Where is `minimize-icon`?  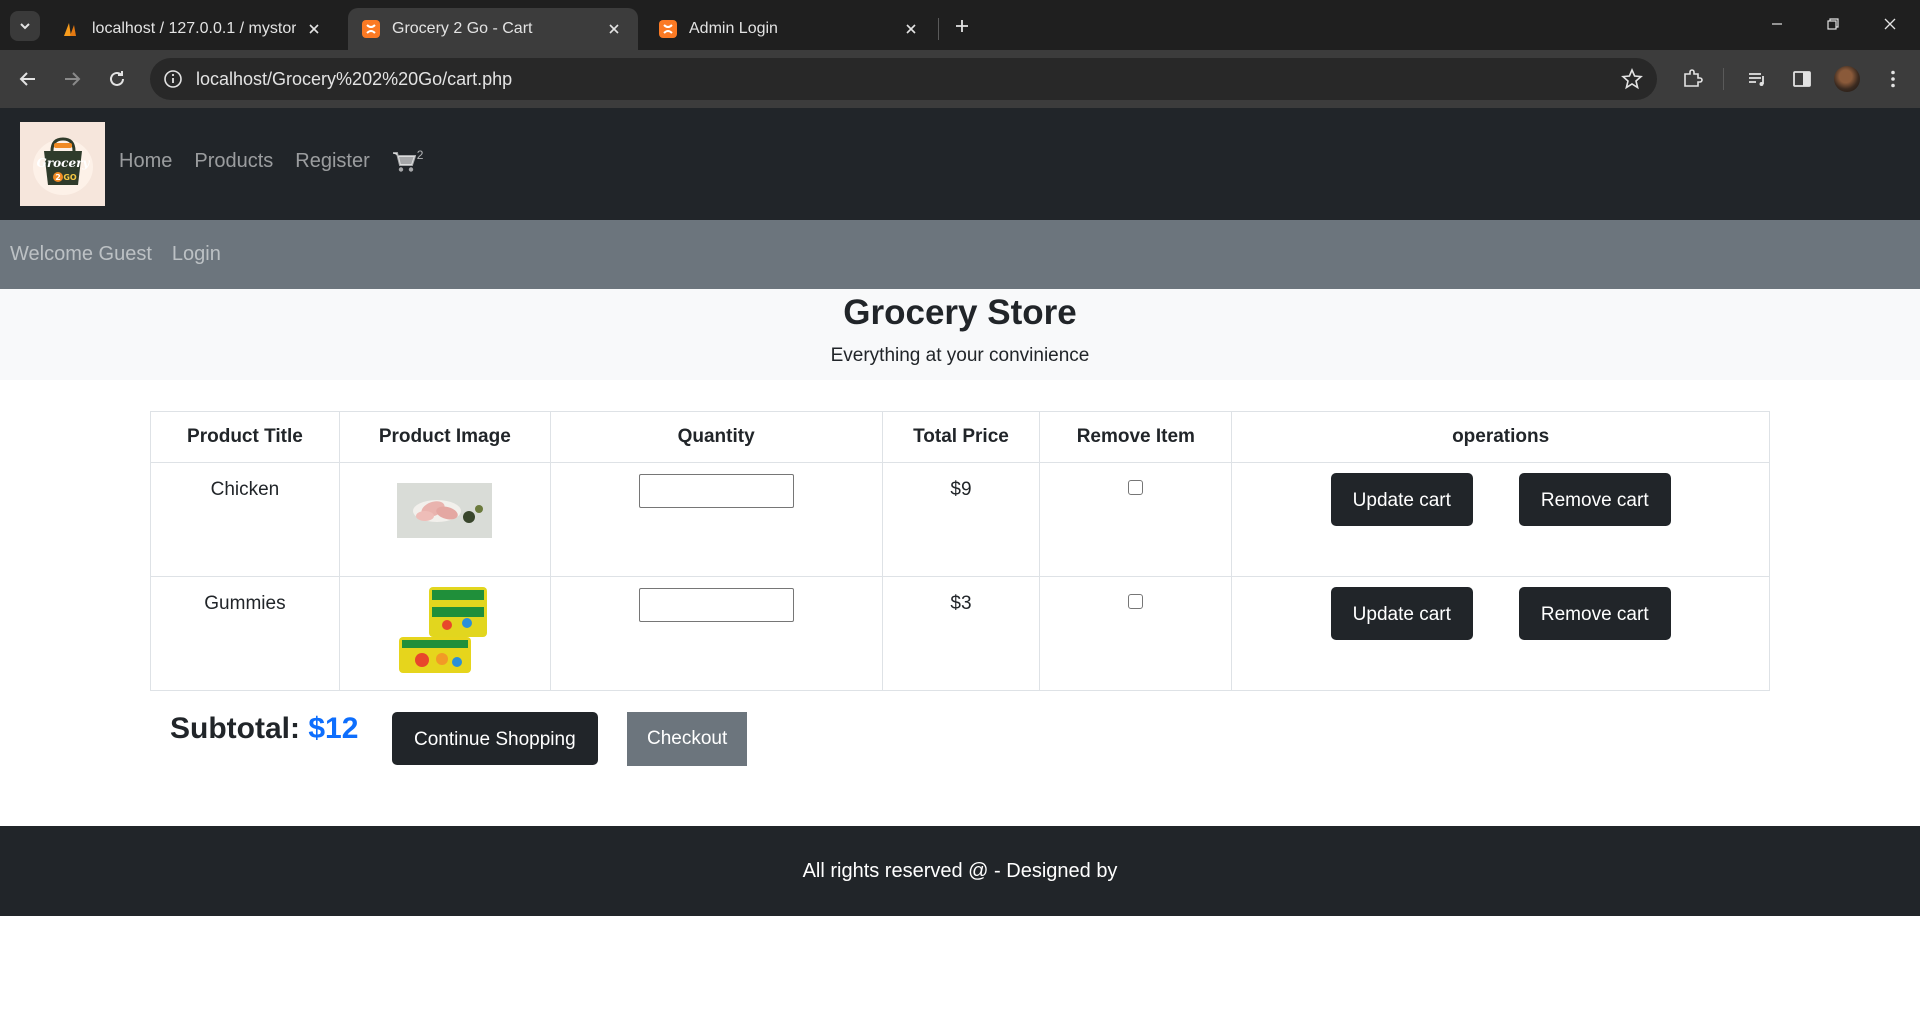 minimize-icon is located at coordinates (1777, 24).